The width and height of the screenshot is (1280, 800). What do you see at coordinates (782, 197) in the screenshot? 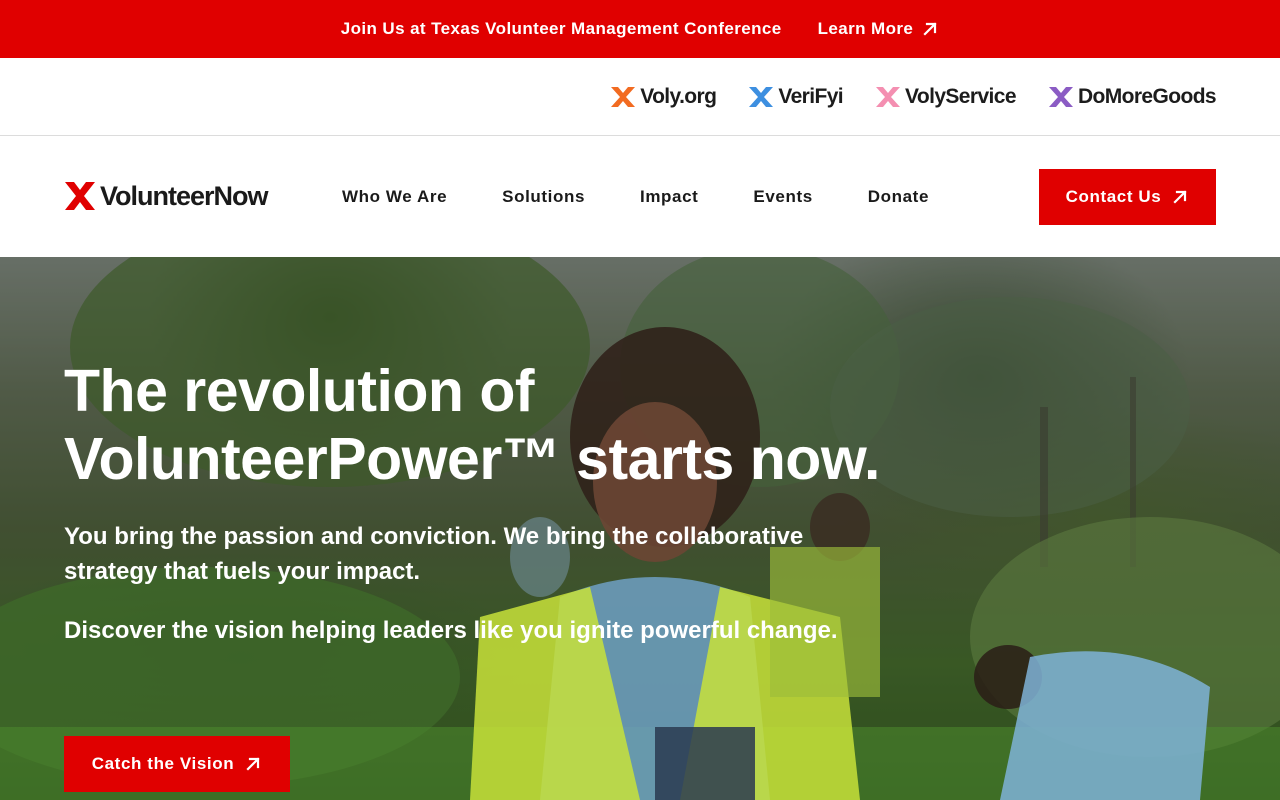
I see `nav-events: Events` at bounding box center [782, 197].